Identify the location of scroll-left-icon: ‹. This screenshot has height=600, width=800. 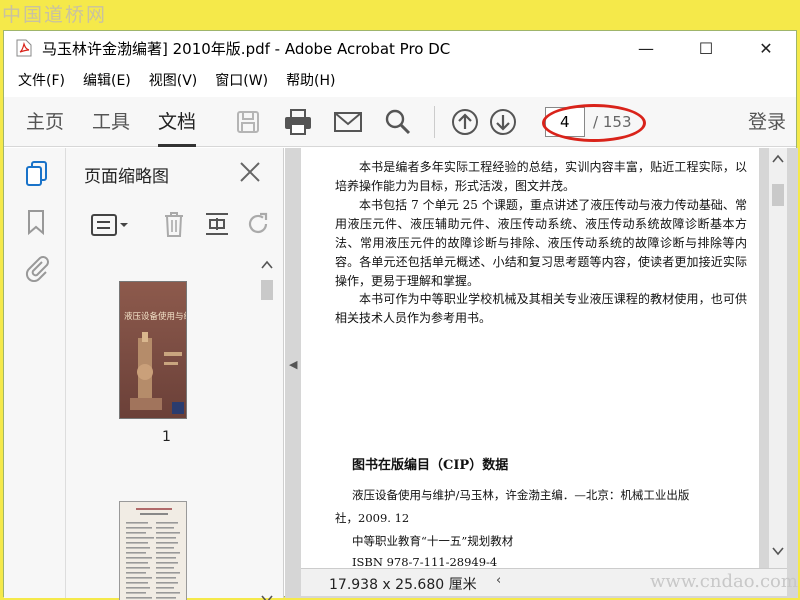
(498, 580).